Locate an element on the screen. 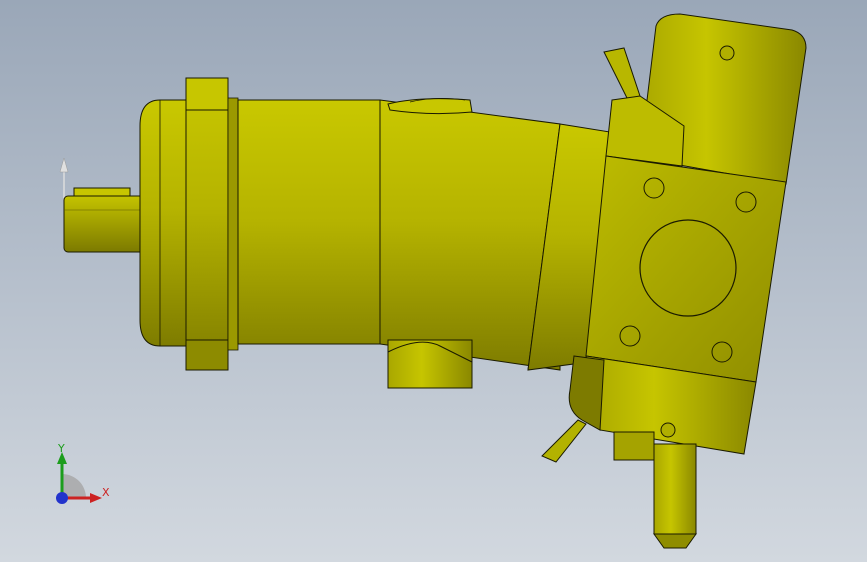 The image size is (867, 562). reference-axis-arrow is located at coordinates (64, 178).